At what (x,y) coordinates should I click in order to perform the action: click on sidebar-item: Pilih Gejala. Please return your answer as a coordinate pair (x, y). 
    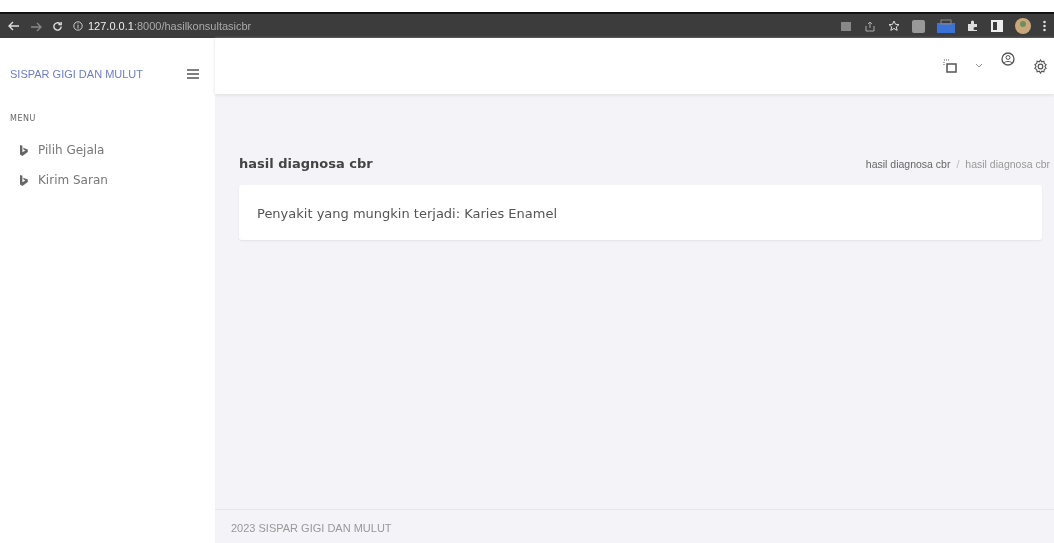
    Looking at the image, I should click on (107, 150).